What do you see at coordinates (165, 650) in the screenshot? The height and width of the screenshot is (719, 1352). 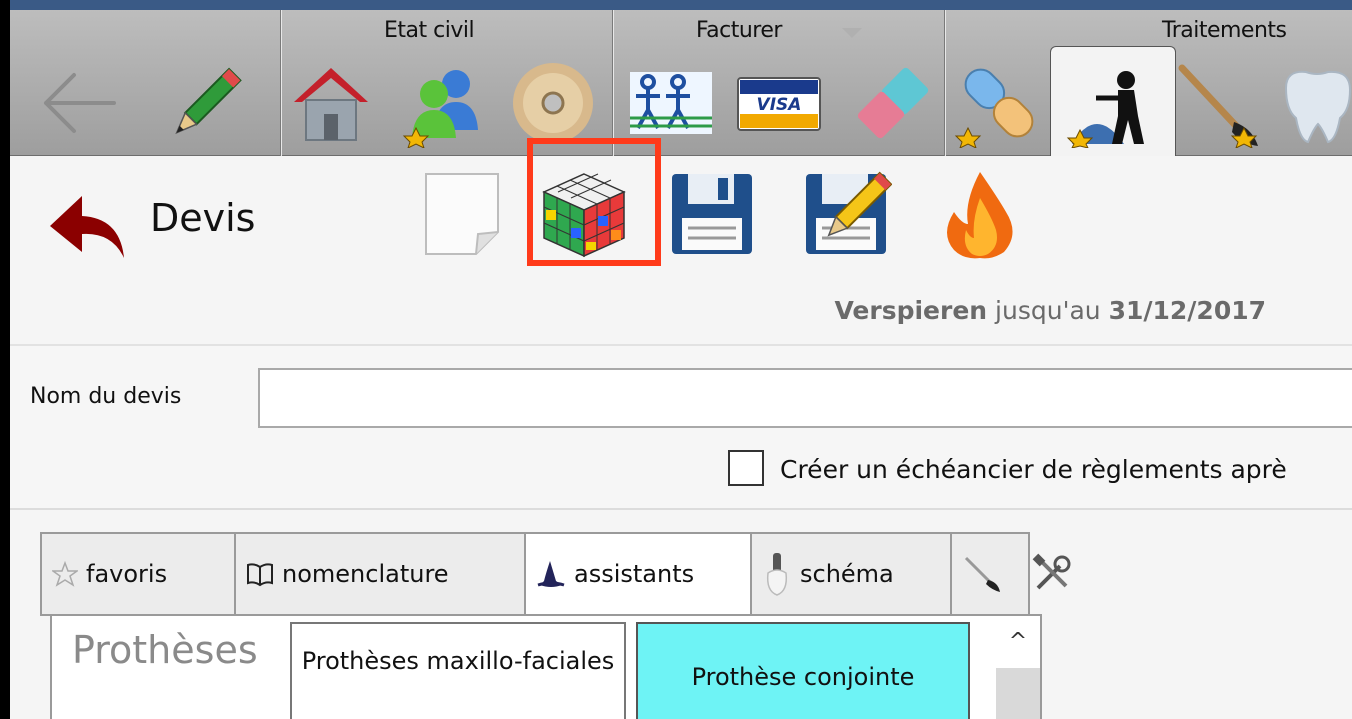 I see `category-label: Prothèses` at bounding box center [165, 650].